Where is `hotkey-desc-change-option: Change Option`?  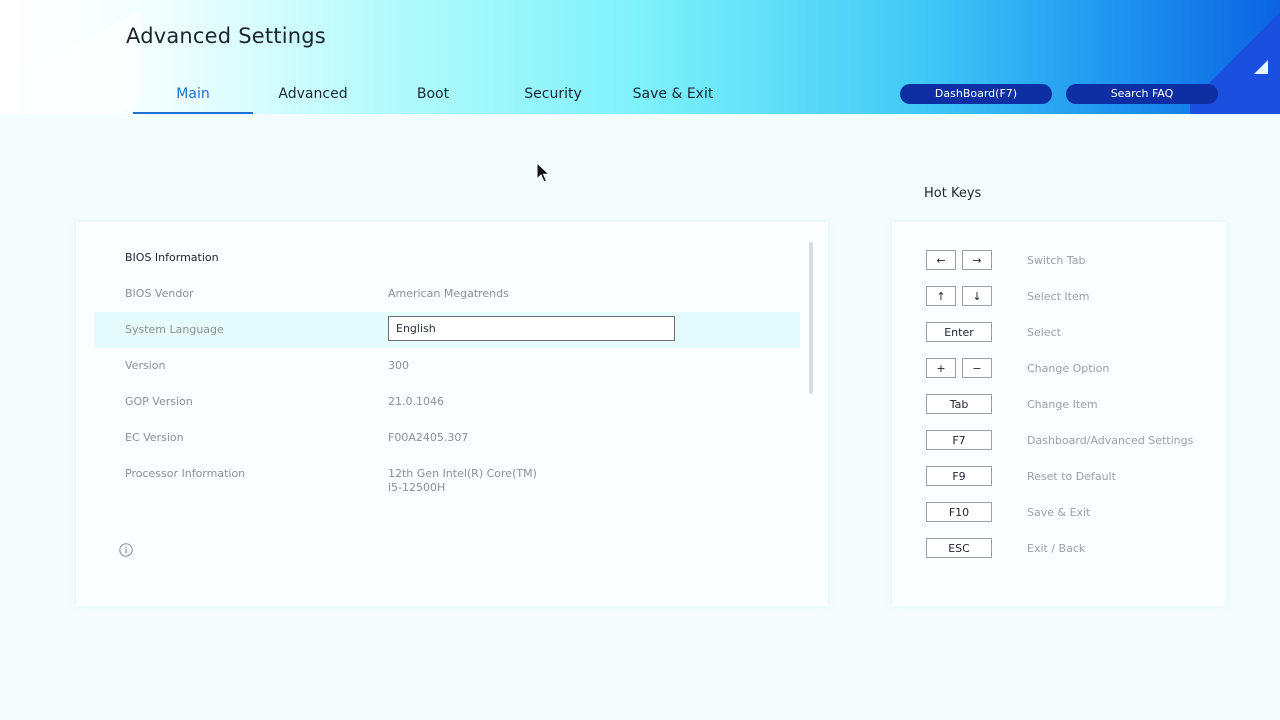
hotkey-desc-change-option: Change Option is located at coordinates (1068, 368).